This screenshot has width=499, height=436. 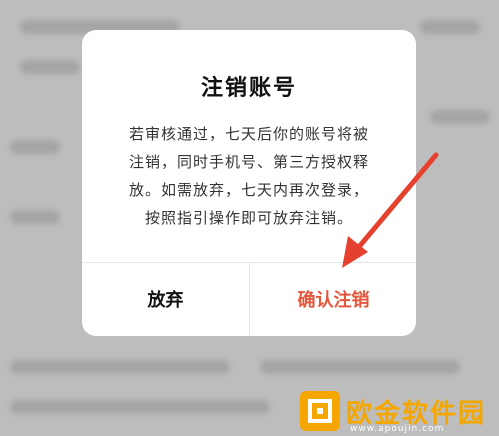 I want to click on red-arrow-annotation, so click(x=390, y=210).